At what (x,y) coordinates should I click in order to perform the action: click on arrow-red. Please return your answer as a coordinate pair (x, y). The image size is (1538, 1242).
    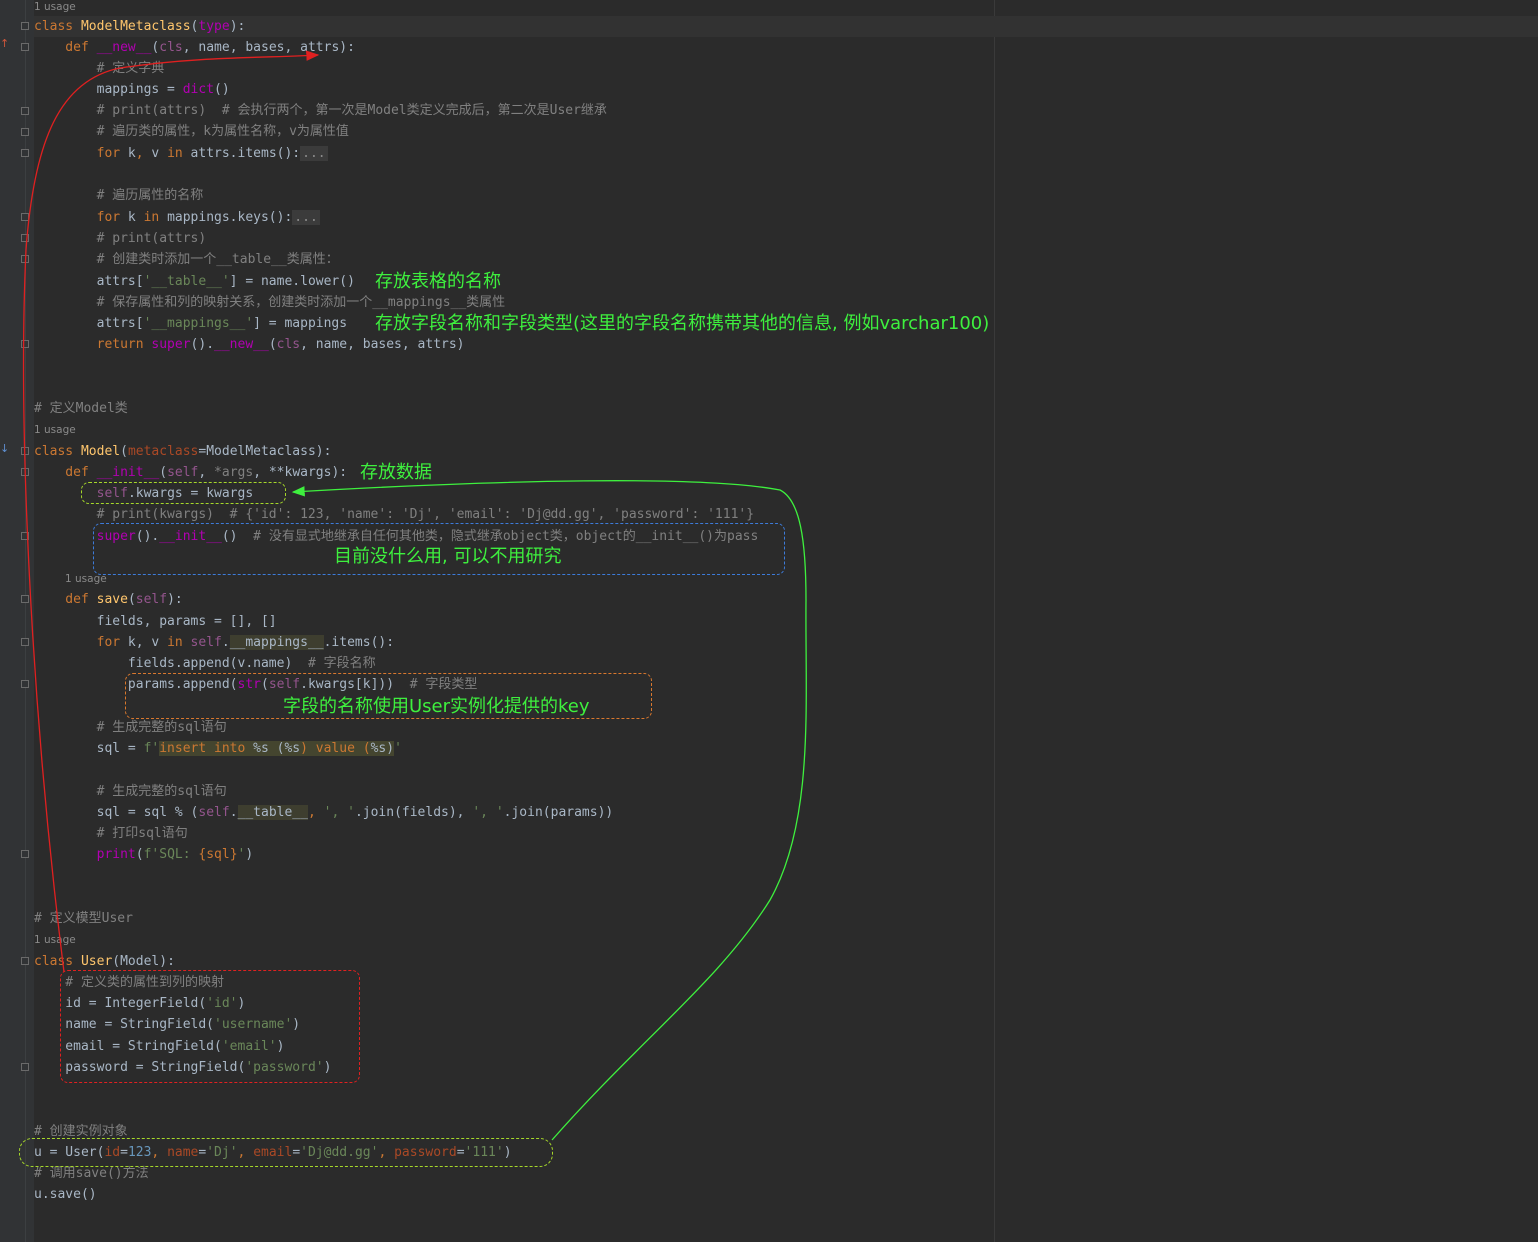
    Looking at the image, I should click on (171, 511).